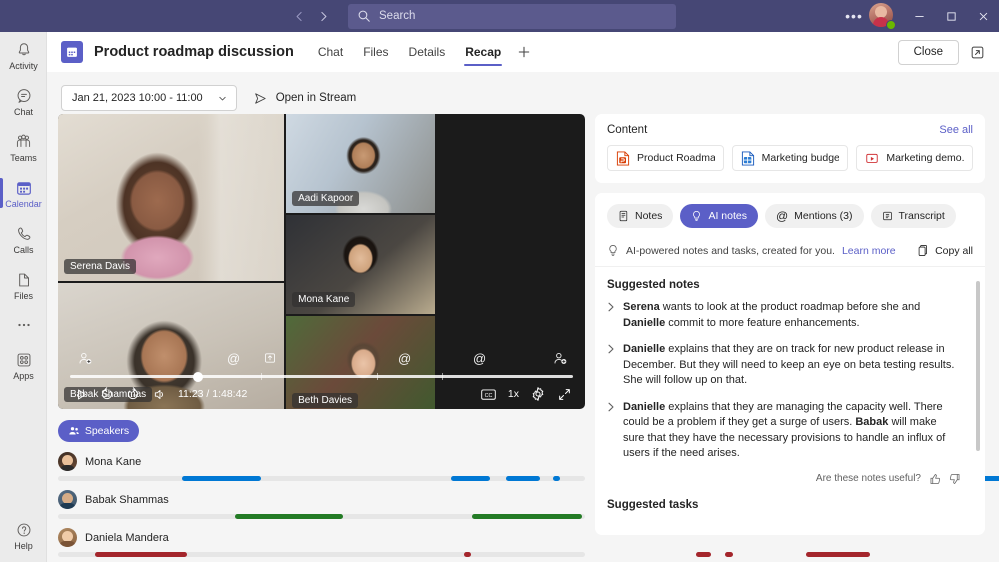  I want to click on tab-details: Details, so click(427, 52).